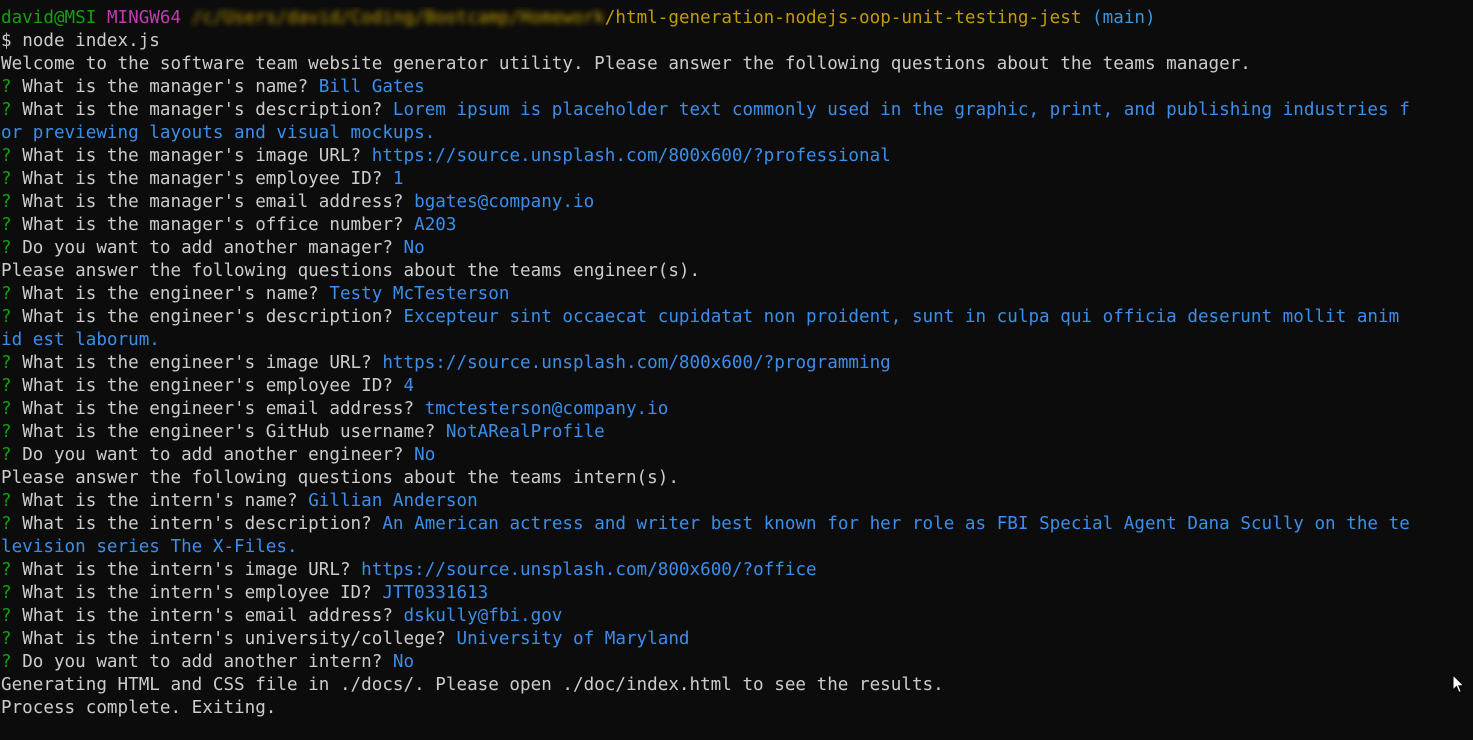 This screenshot has width=1473, height=740. I want to click on answer-text: levision series The X-Files., so click(149, 547).